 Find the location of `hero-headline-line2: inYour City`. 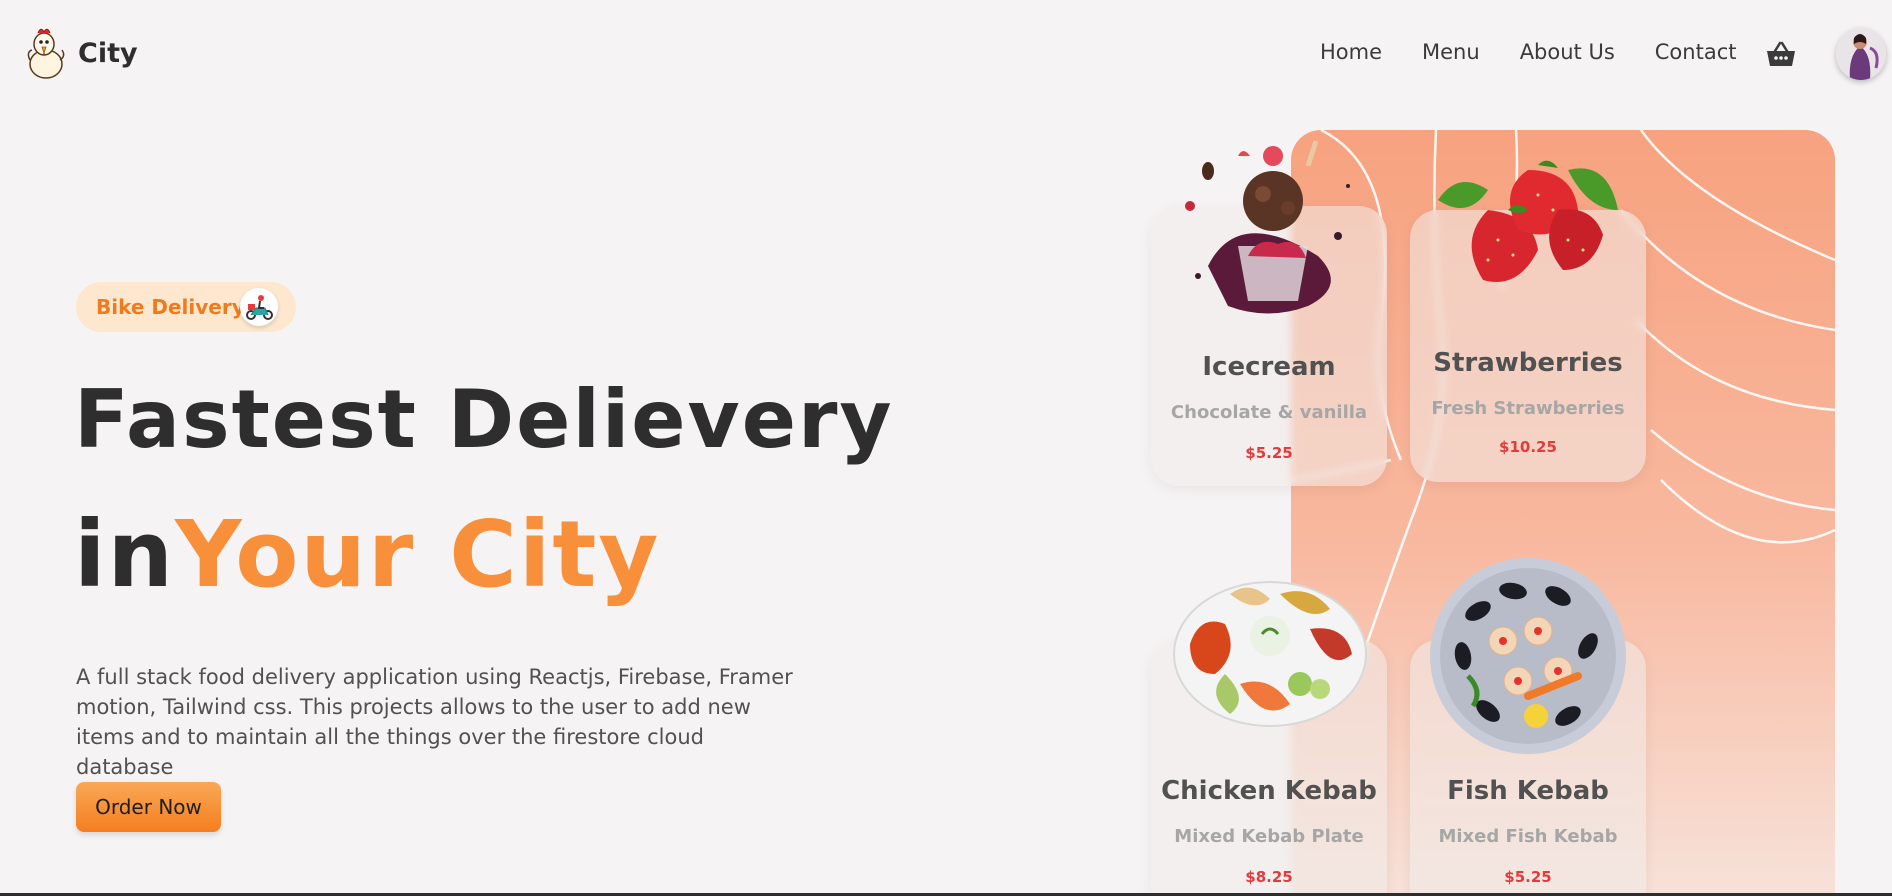

hero-headline-line2: inYour City is located at coordinates (367, 555).